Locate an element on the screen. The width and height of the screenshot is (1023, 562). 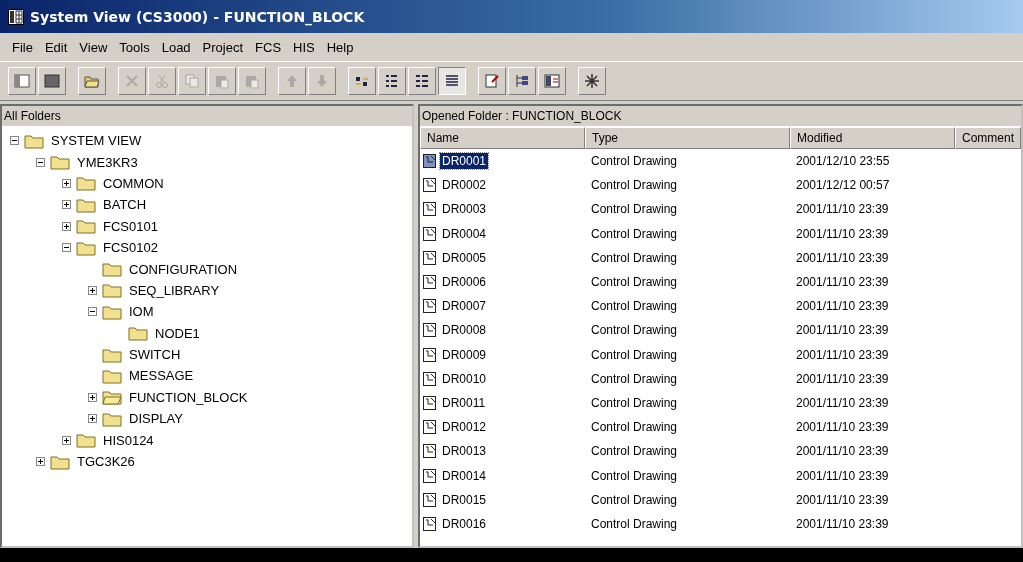
tree-item: FCS0102 is located at coordinates (128, 248).